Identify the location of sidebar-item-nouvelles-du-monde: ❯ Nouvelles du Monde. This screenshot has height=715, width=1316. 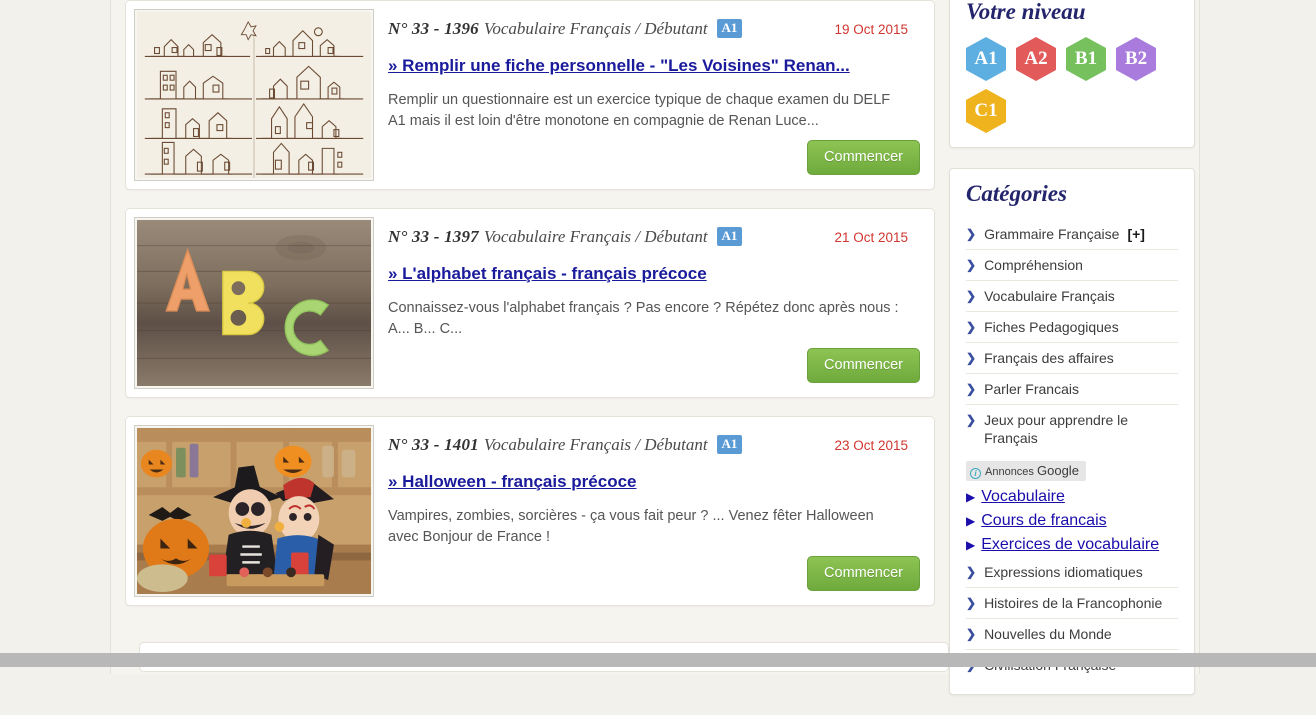
(1072, 634).